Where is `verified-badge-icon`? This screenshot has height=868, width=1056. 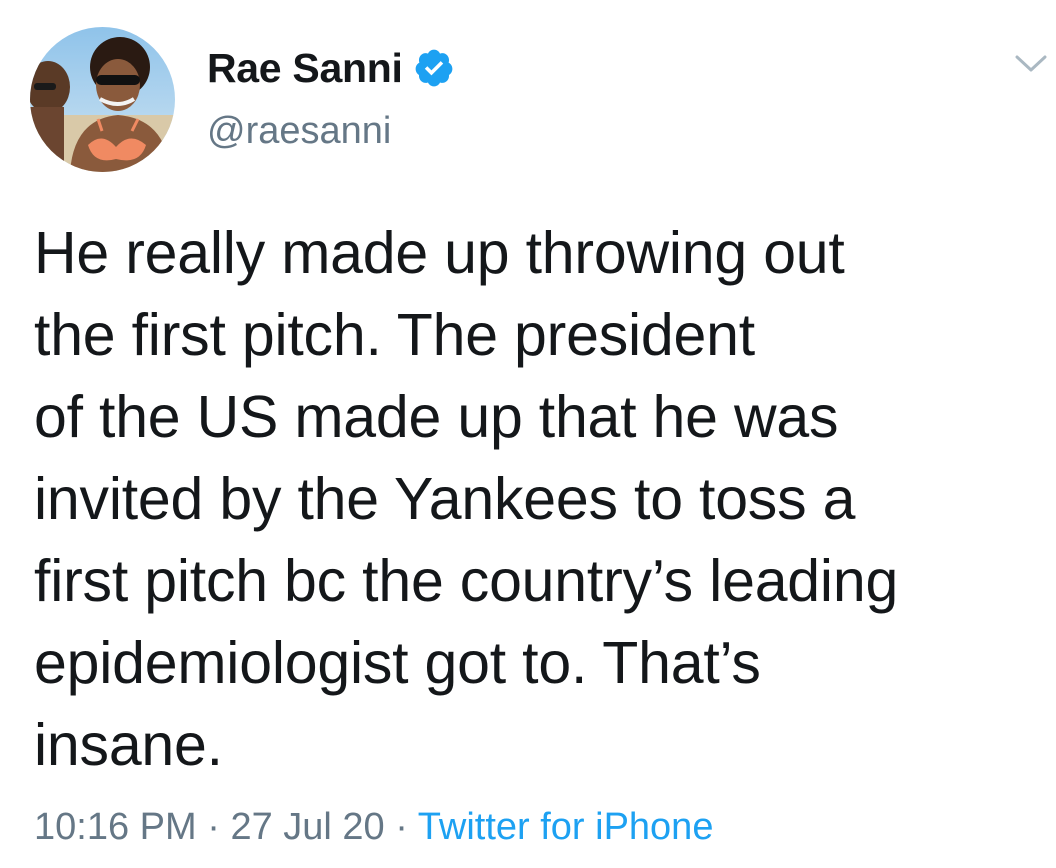
verified-badge-icon is located at coordinates (434, 68).